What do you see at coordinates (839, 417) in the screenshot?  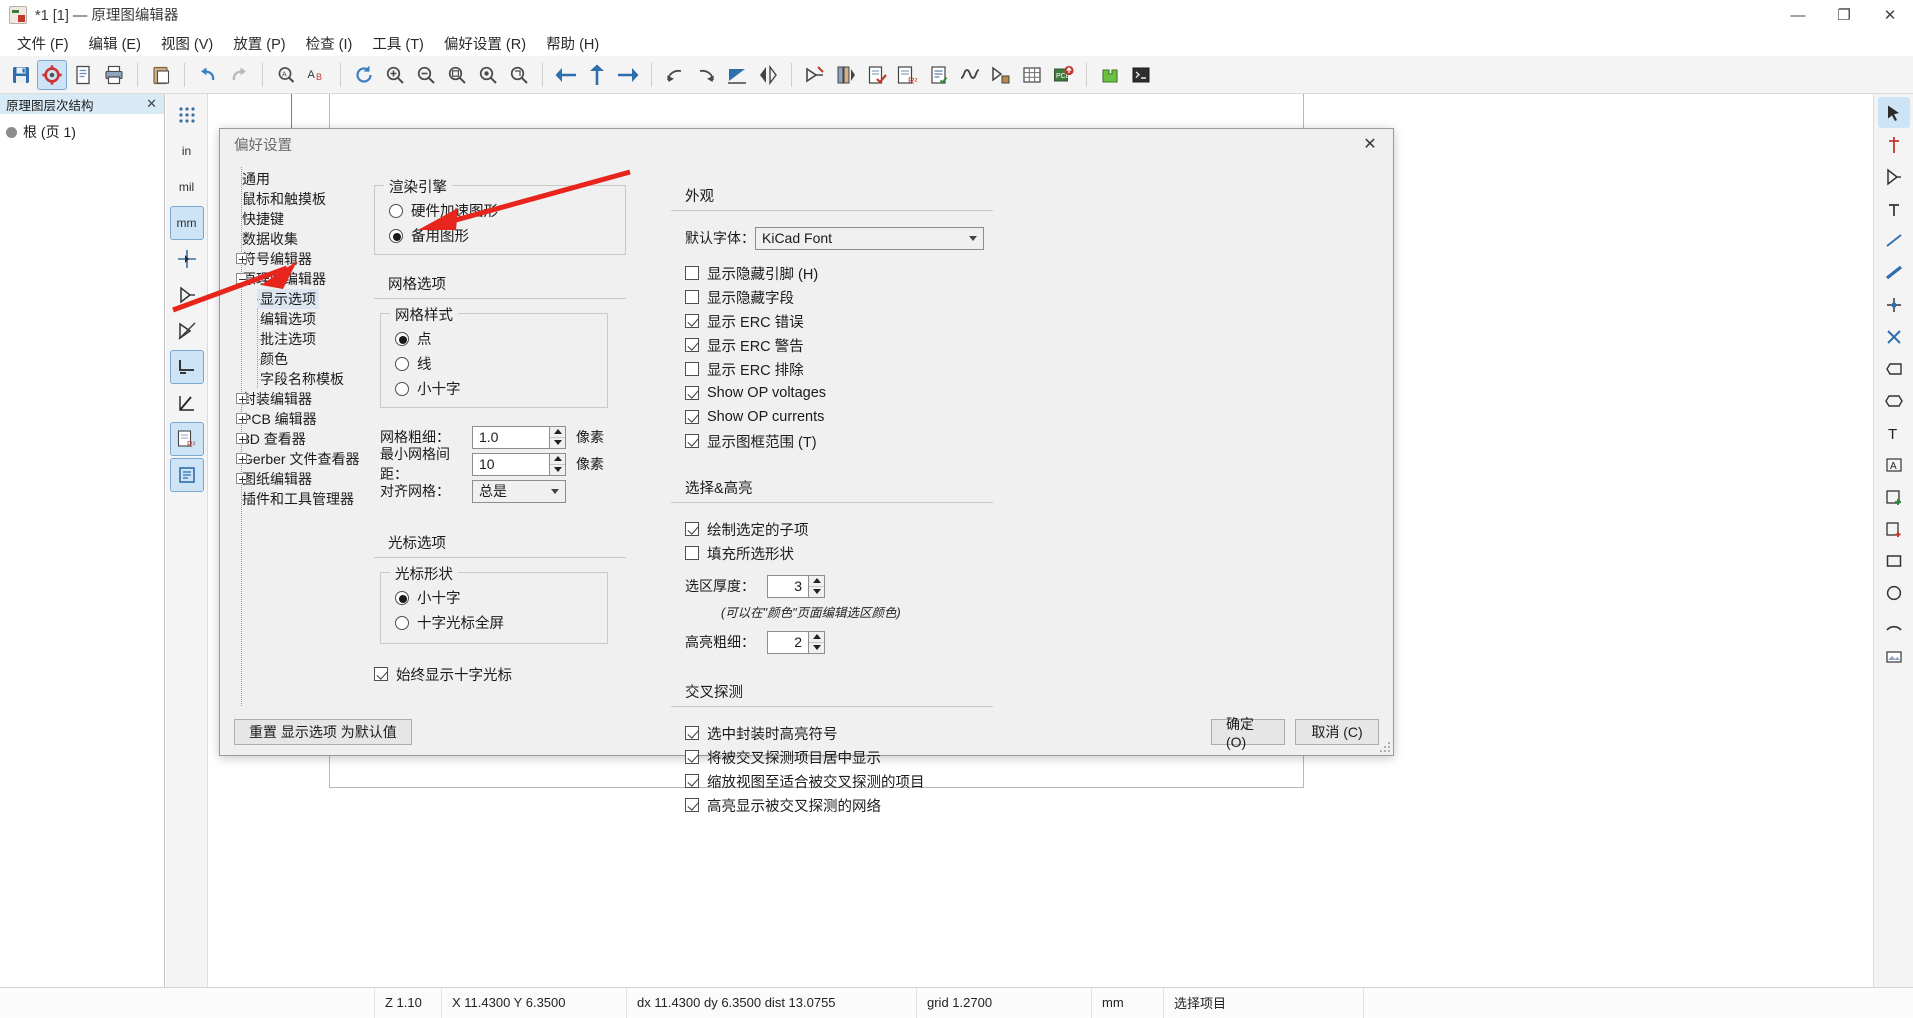 I see `checkbox-show-op-currents: Show OP currents` at bounding box center [839, 417].